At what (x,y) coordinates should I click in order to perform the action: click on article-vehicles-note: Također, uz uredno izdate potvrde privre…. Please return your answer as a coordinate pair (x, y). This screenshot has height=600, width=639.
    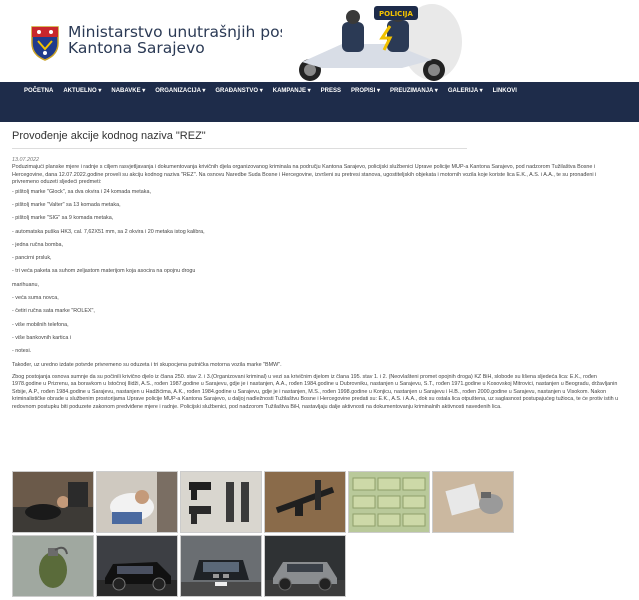
    Looking at the image, I should click on (147, 365).